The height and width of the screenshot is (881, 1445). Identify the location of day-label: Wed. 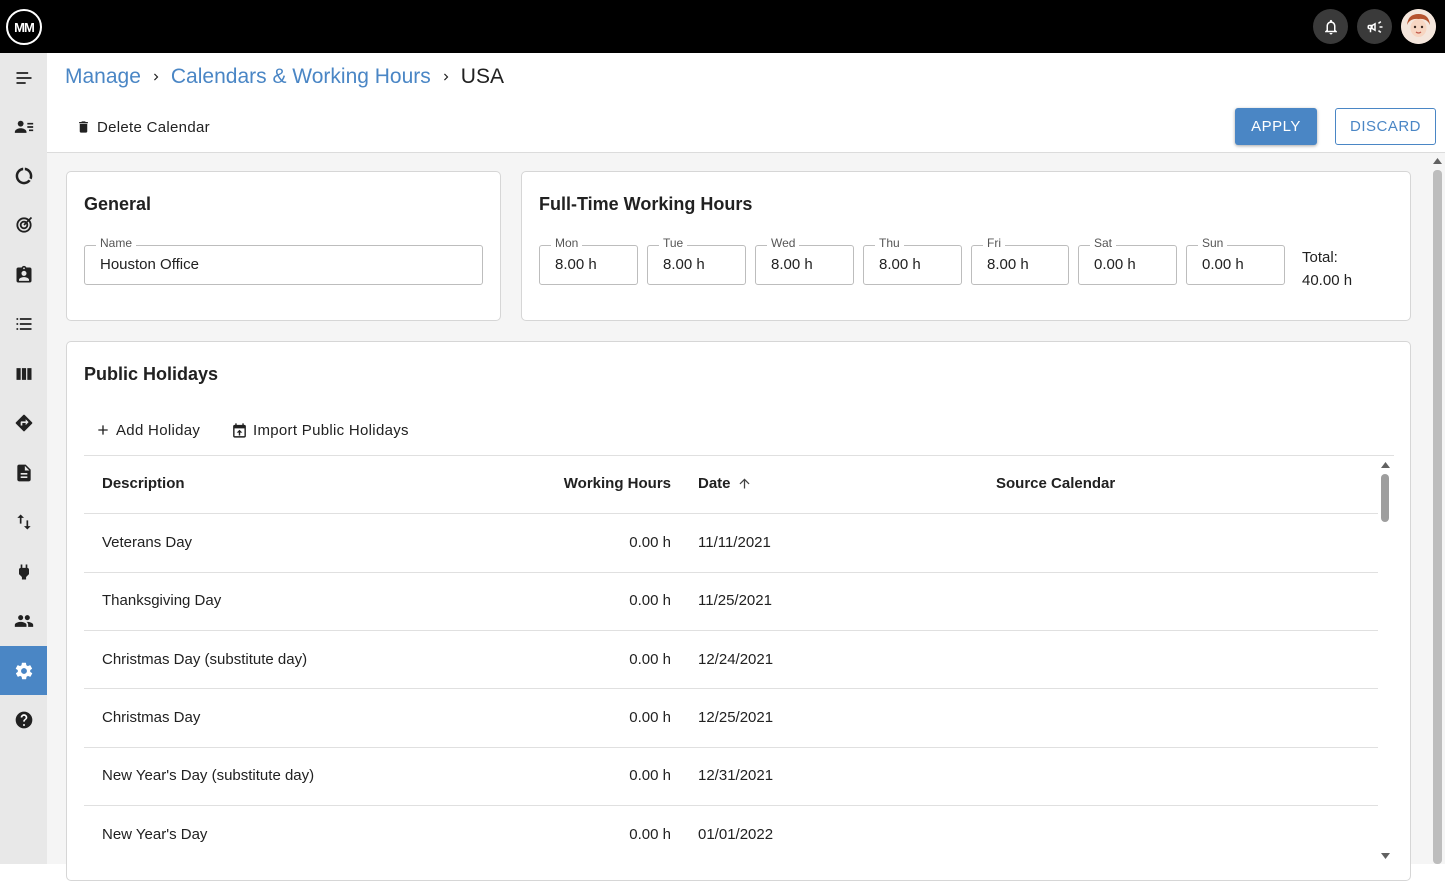
(783, 243).